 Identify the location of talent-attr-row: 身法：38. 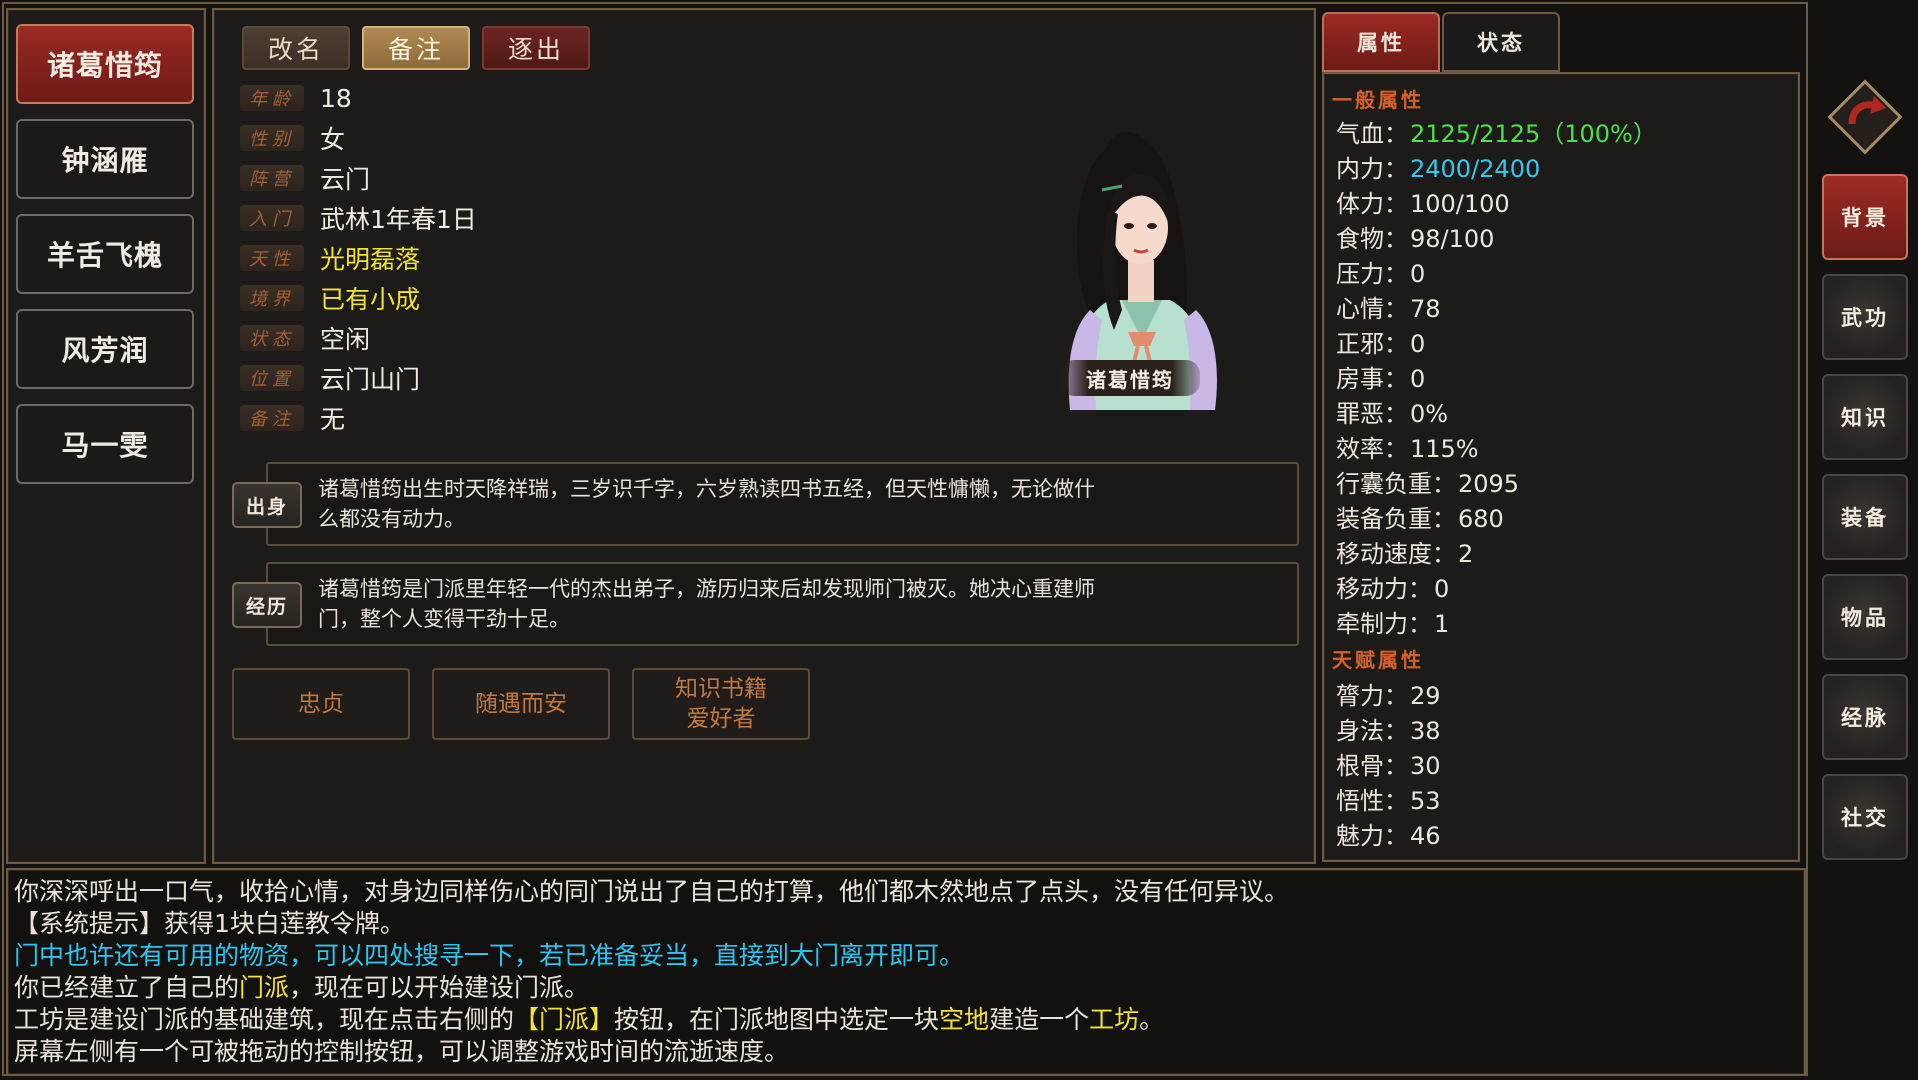
(1388, 728).